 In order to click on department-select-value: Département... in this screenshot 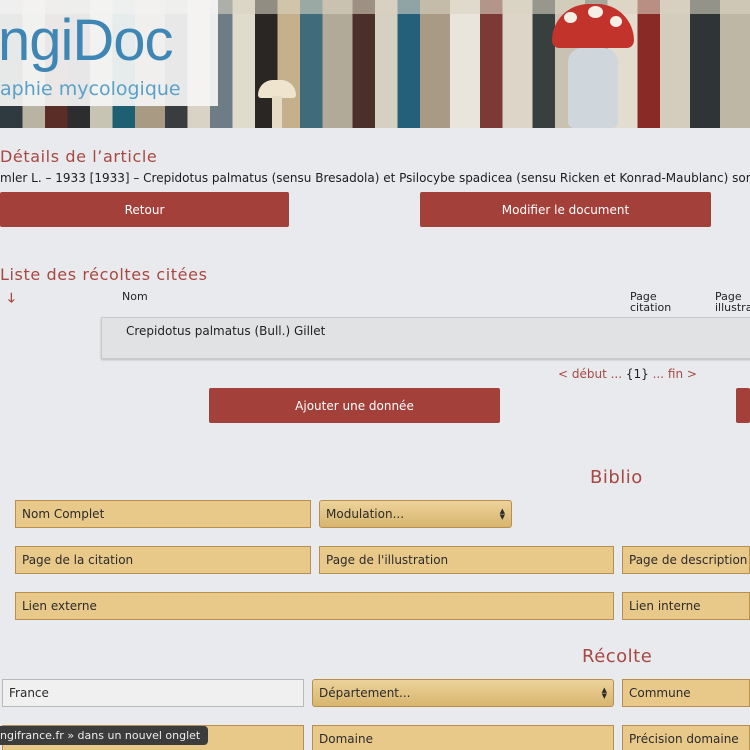, I will do `click(365, 693)`.